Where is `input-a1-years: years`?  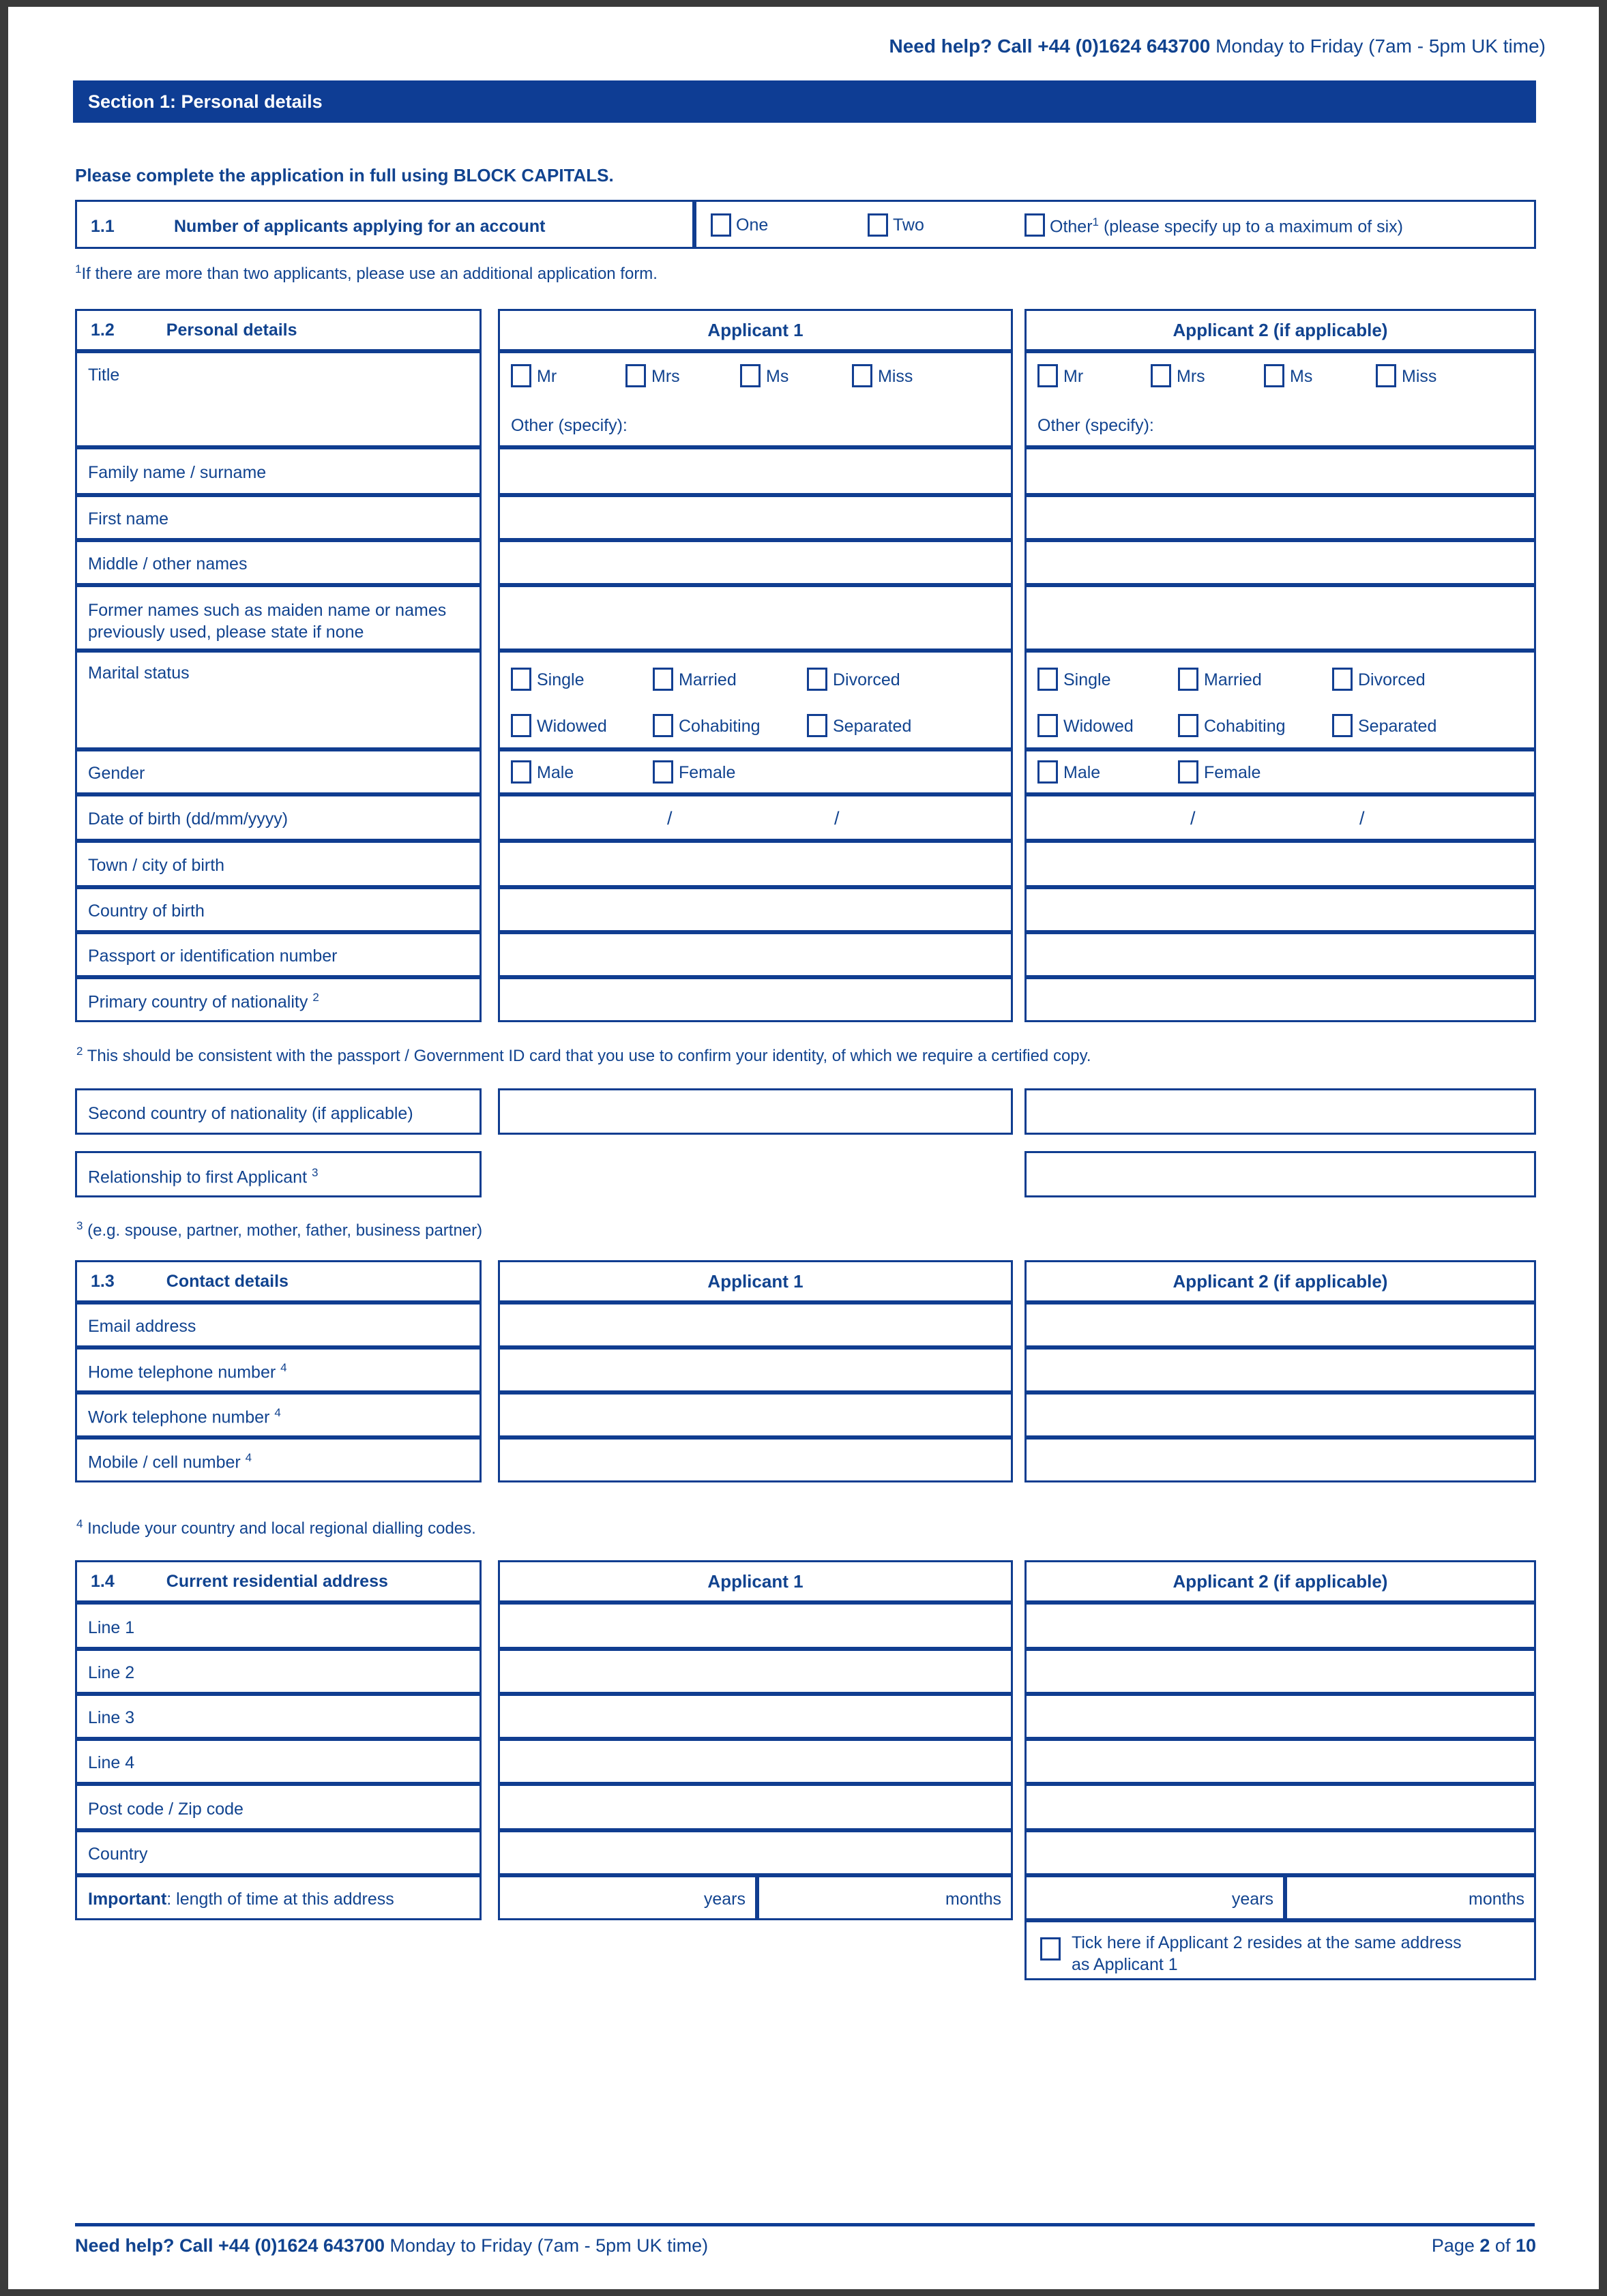 input-a1-years: years is located at coordinates (628, 1898).